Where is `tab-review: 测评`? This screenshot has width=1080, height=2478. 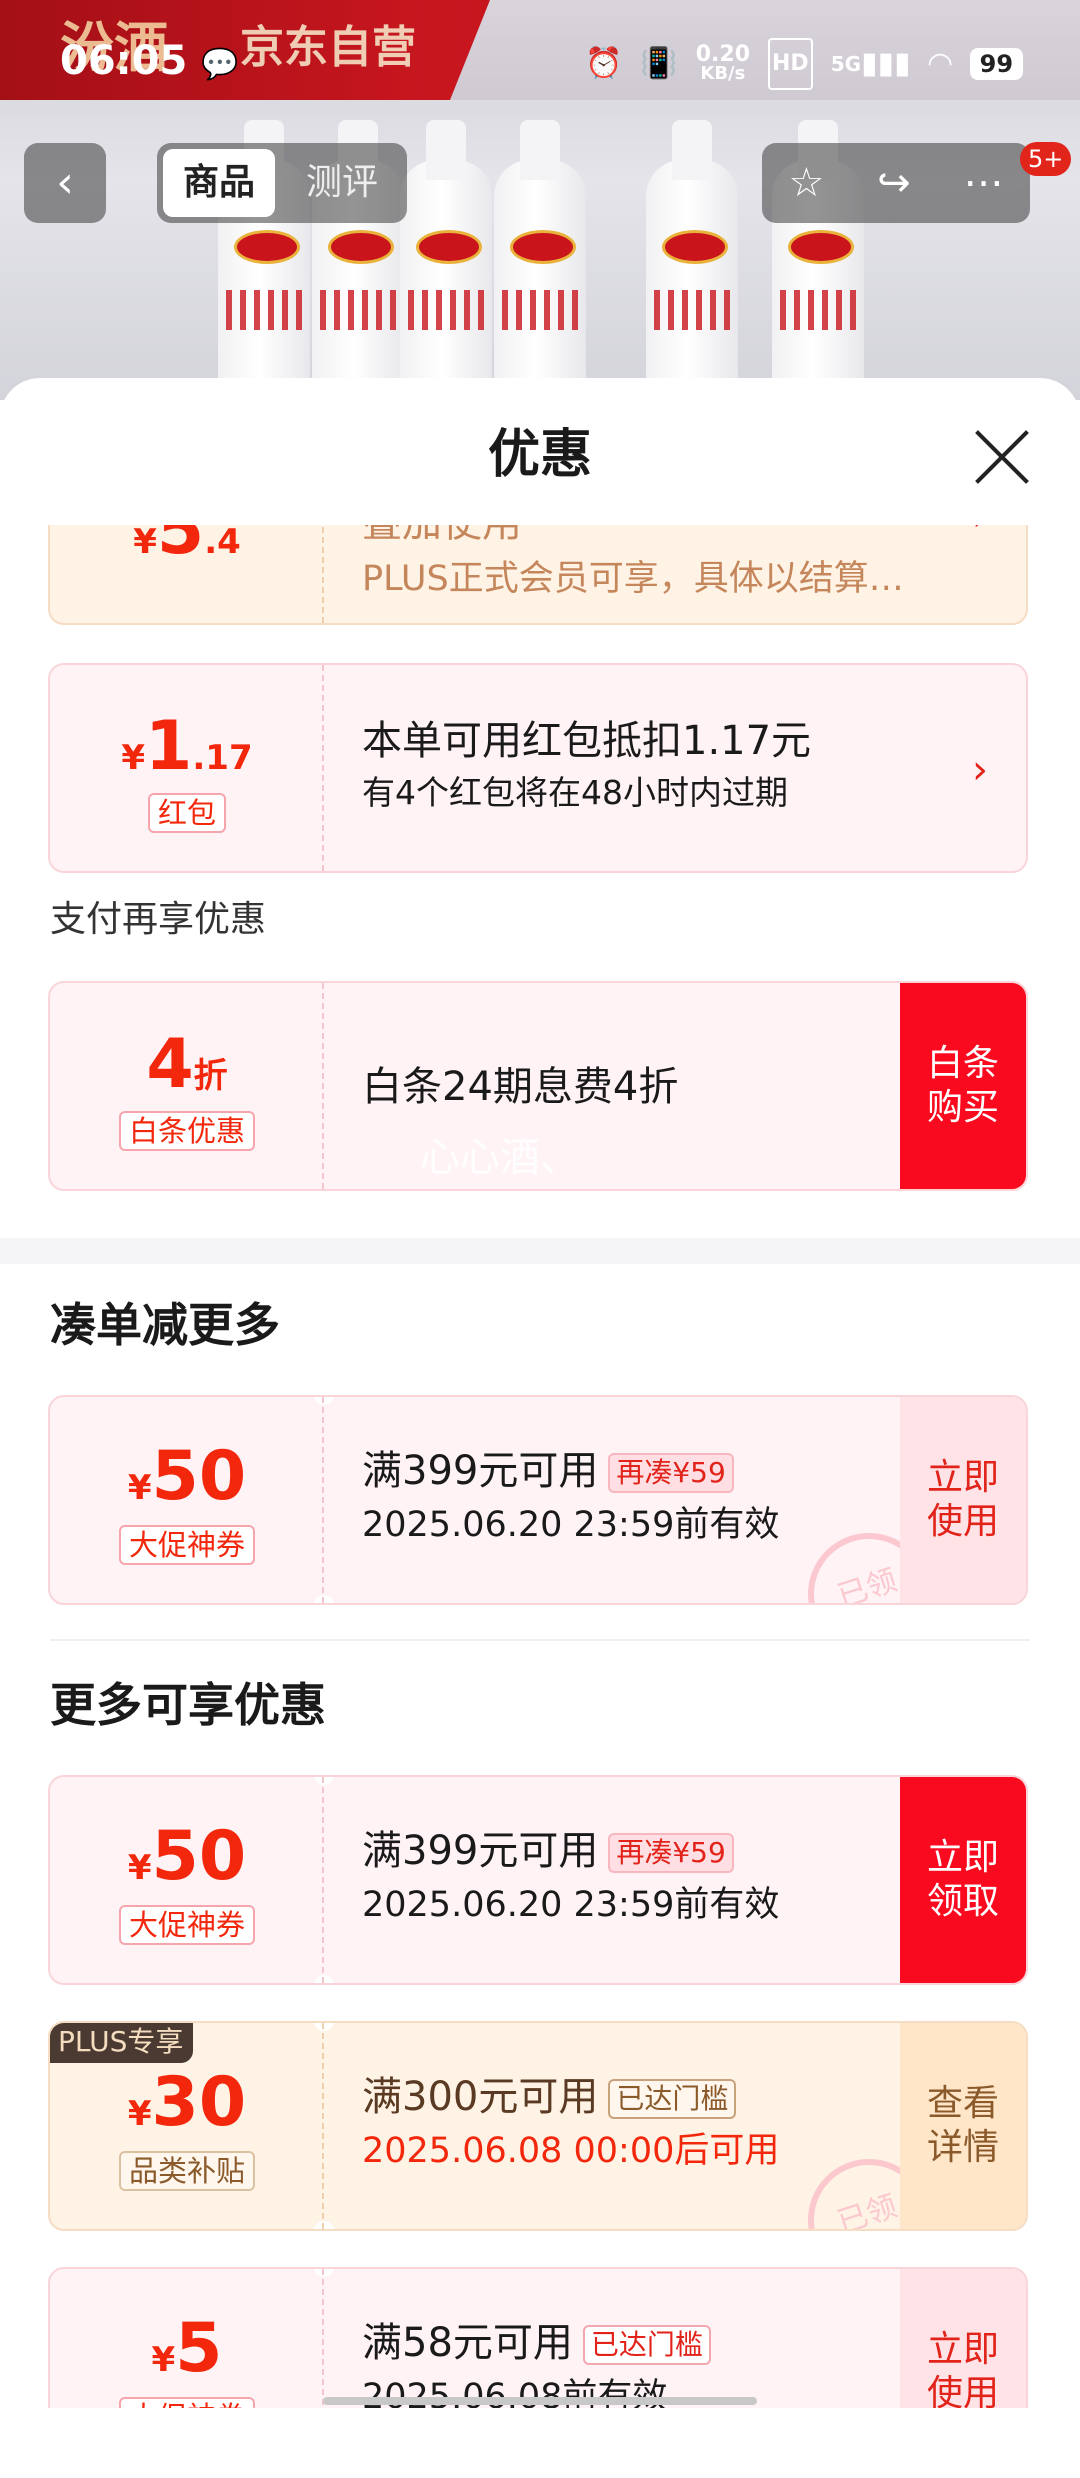 tab-review: 测评 is located at coordinates (342, 183).